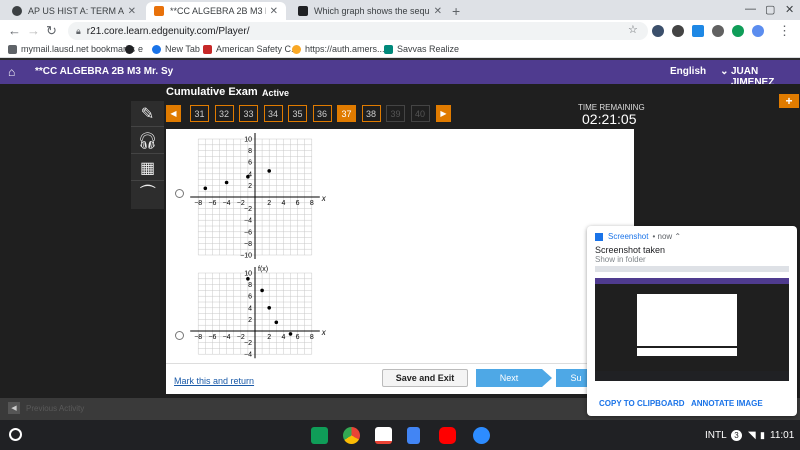  What do you see at coordinates (762, 435) in the screenshot?
I see `battery-icon: ▮` at bounding box center [762, 435].